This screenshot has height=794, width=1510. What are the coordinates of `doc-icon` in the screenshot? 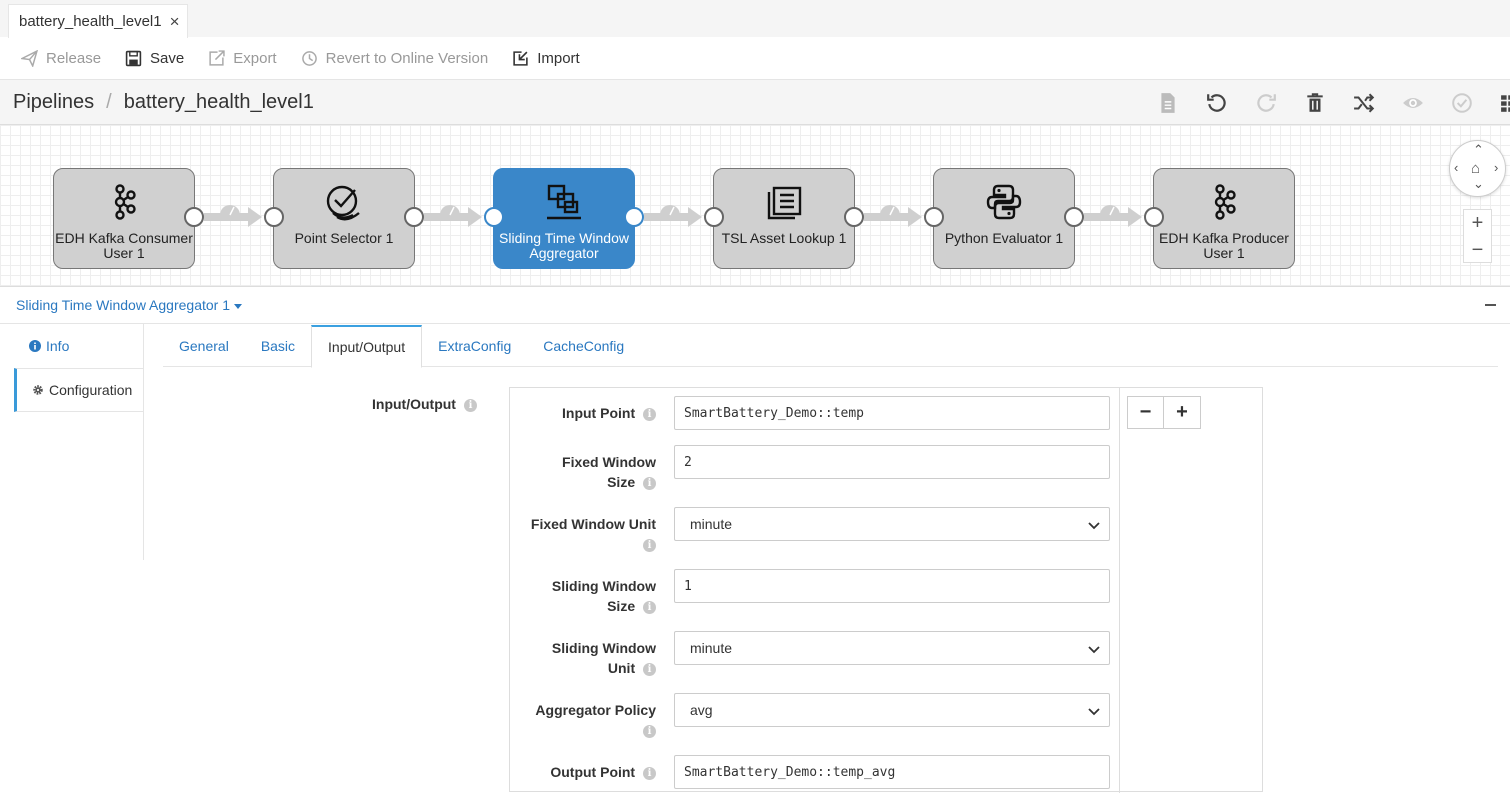 It's located at (1167, 103).